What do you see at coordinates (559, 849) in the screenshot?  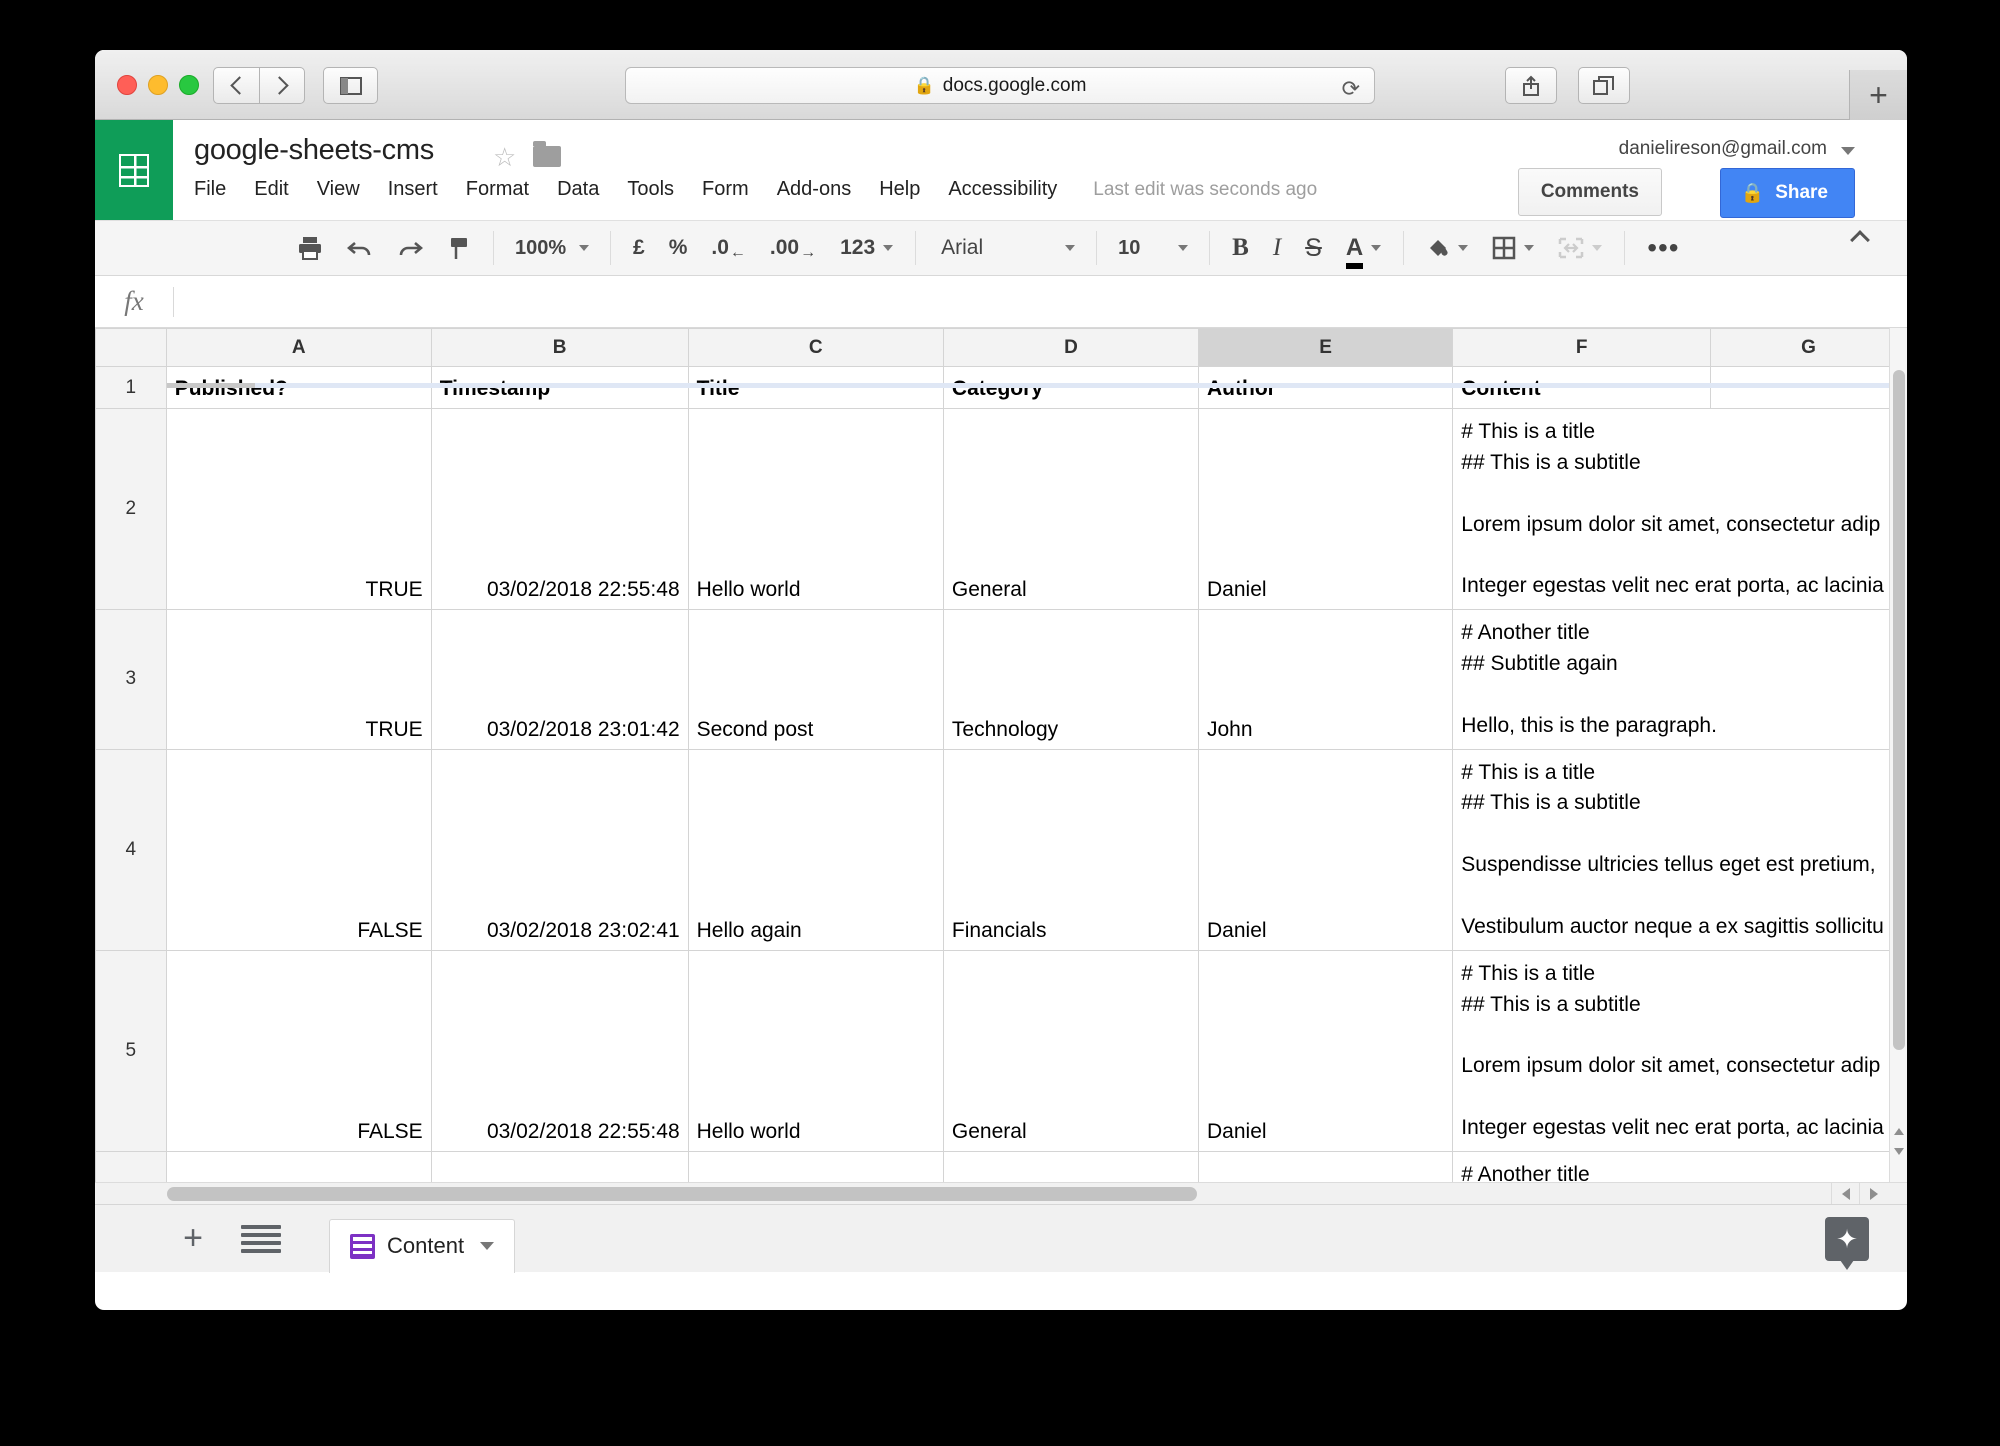 I see `cell-b4: 03/02/2018 23:02:41` at bounding box center [559, 849].